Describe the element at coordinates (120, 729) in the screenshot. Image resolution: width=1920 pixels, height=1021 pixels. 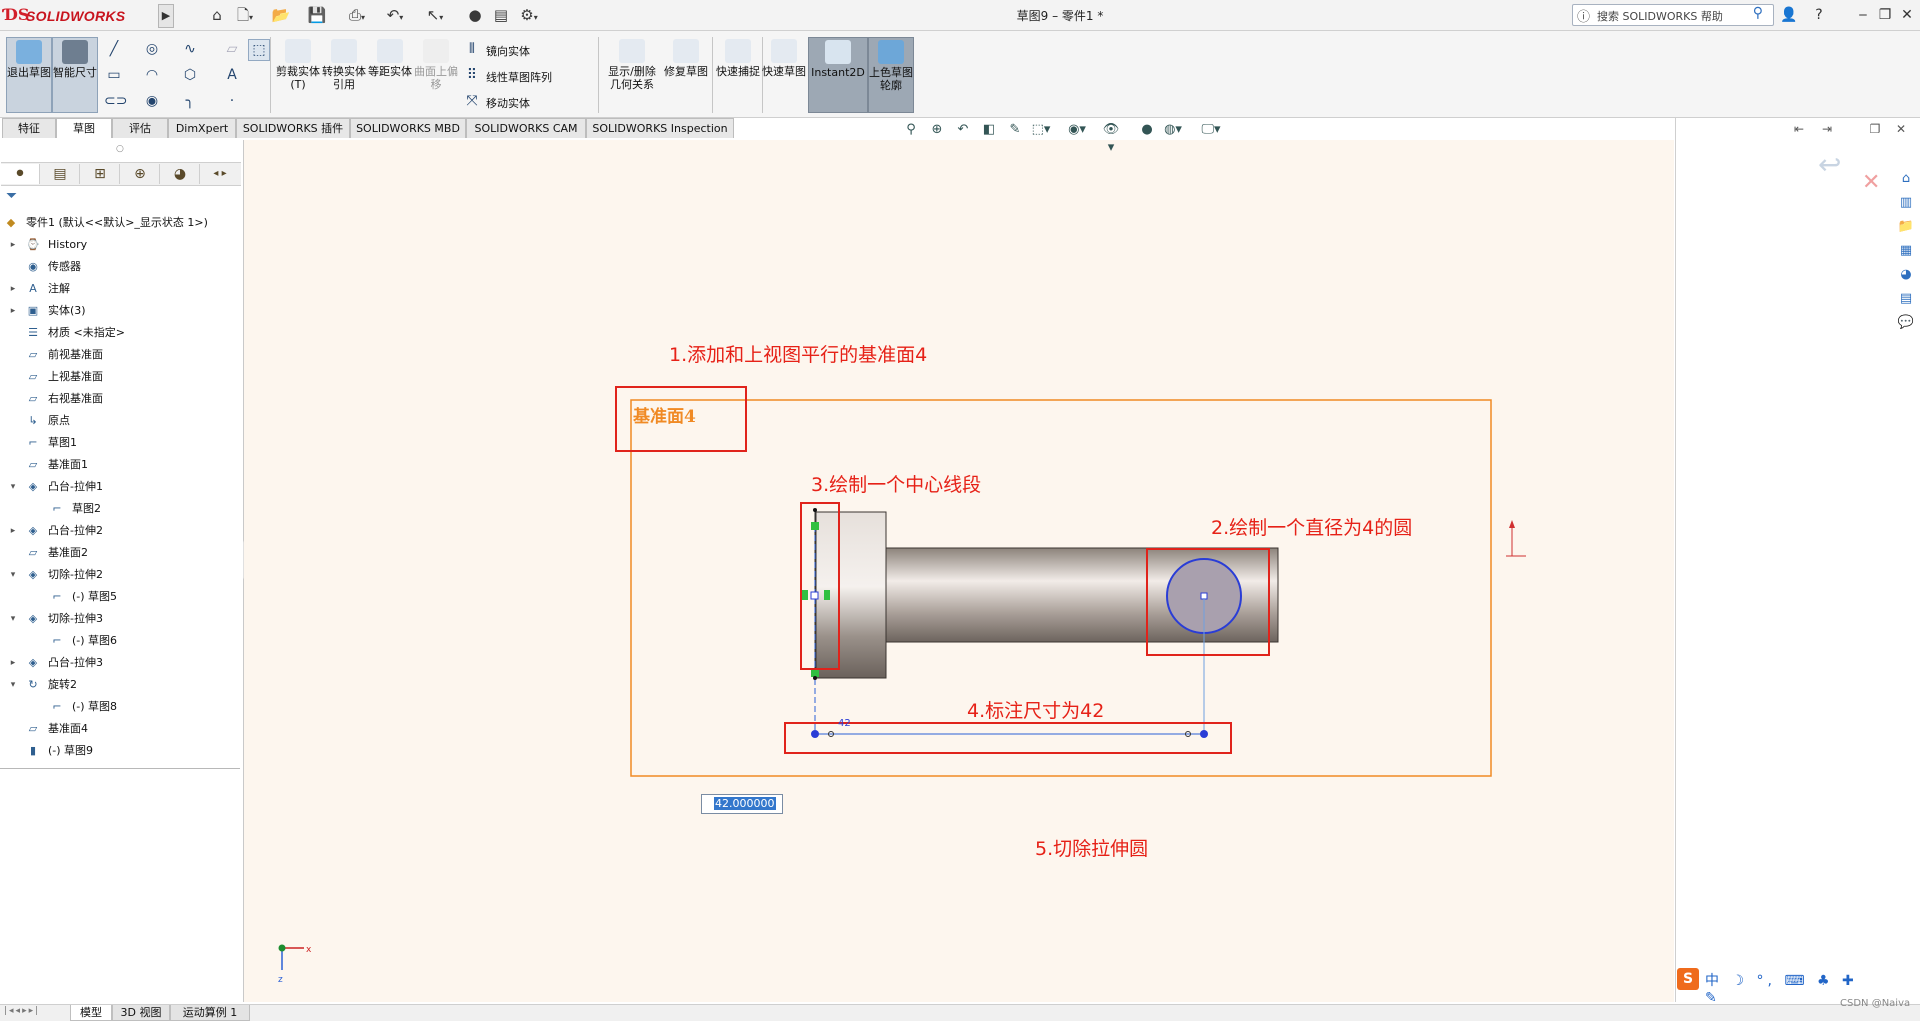
I see `tree-item-plane4: ▱ 基准面4` at that location.